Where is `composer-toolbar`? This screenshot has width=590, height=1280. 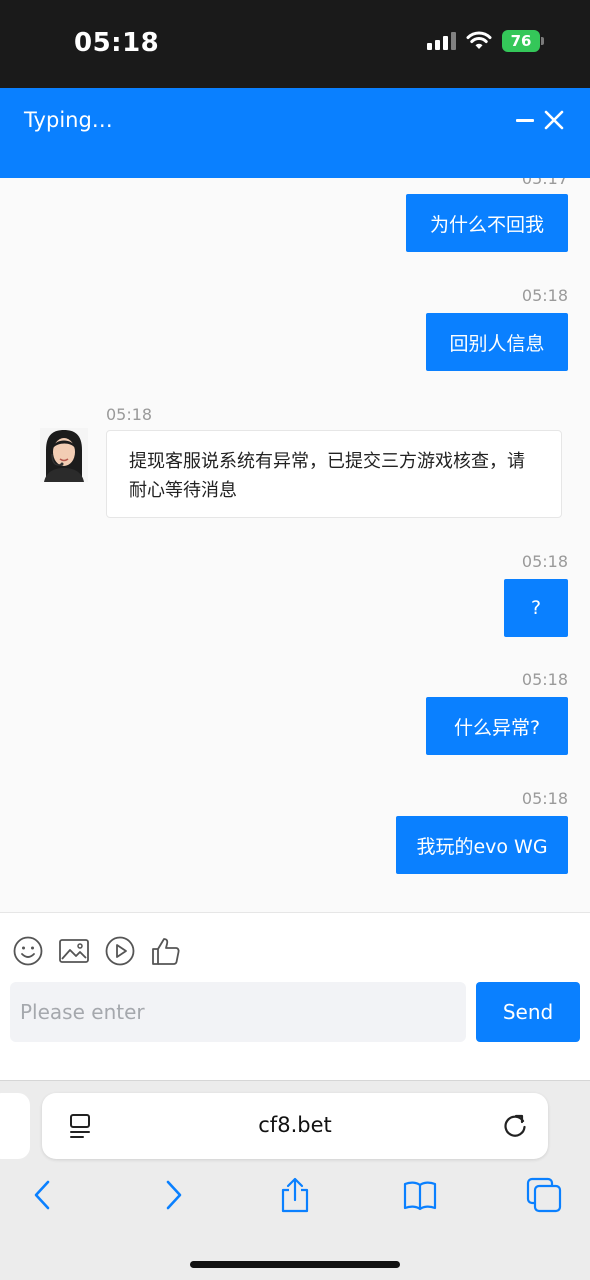
composer-toolbar is located at coordinates (97, 951).